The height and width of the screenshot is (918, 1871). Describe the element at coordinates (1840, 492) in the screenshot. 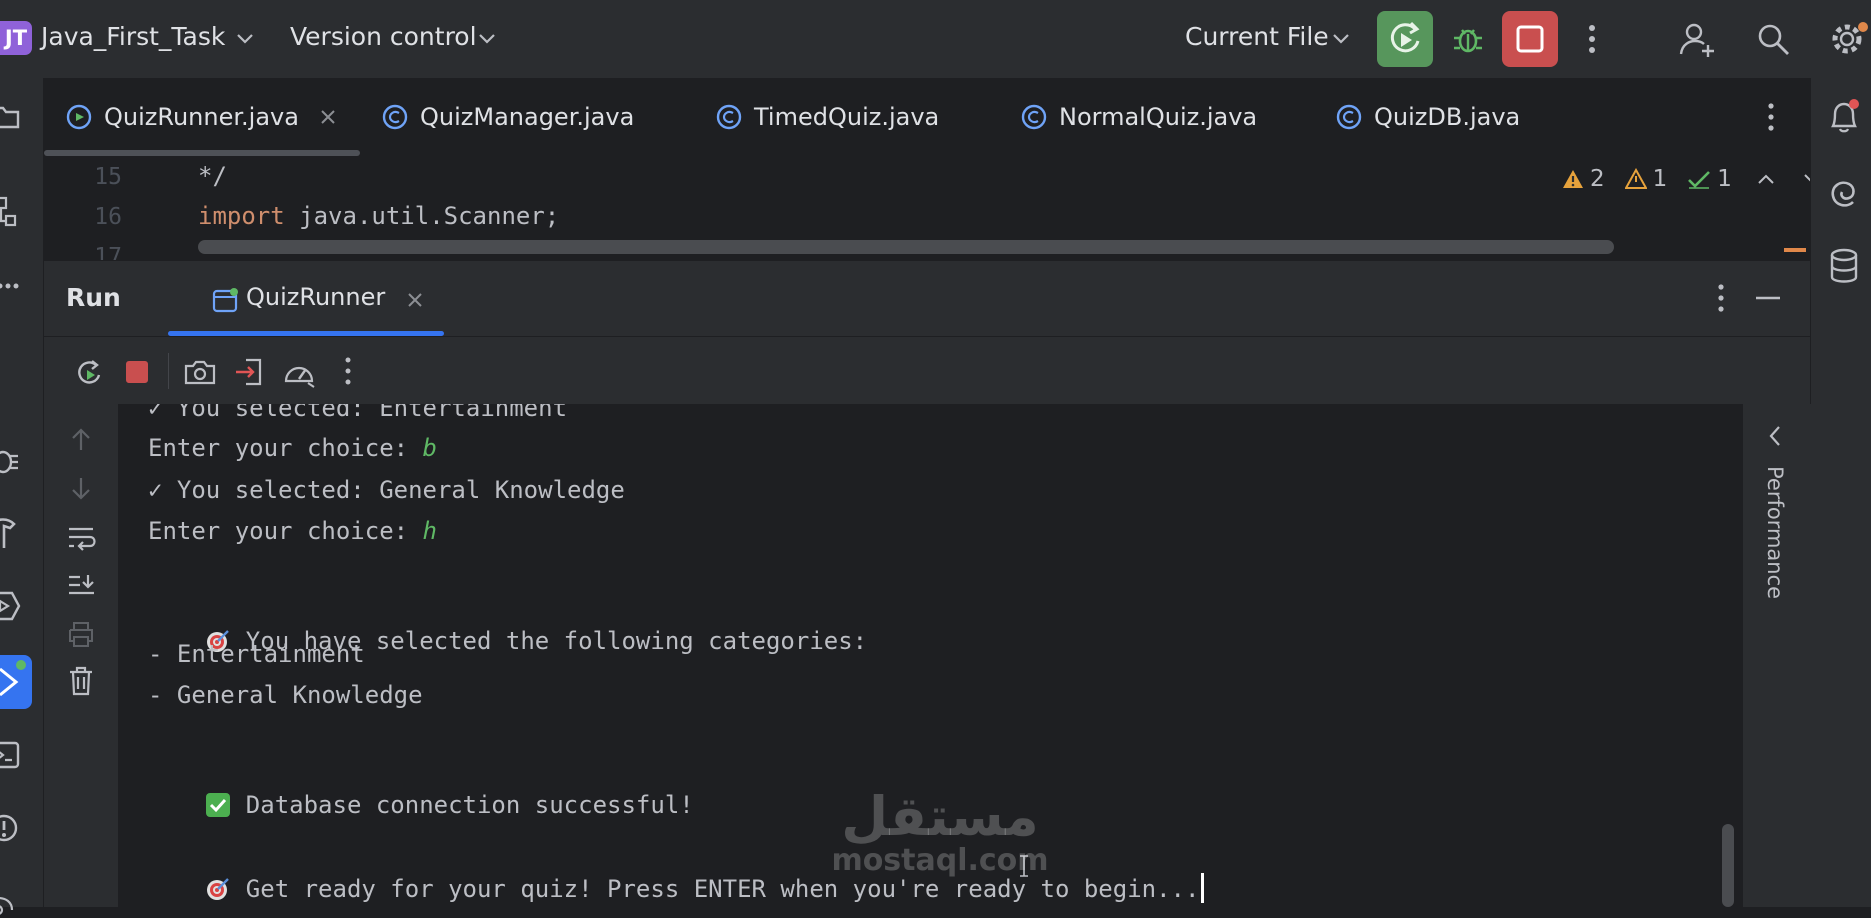

I see `right-tool-strip` at that location.